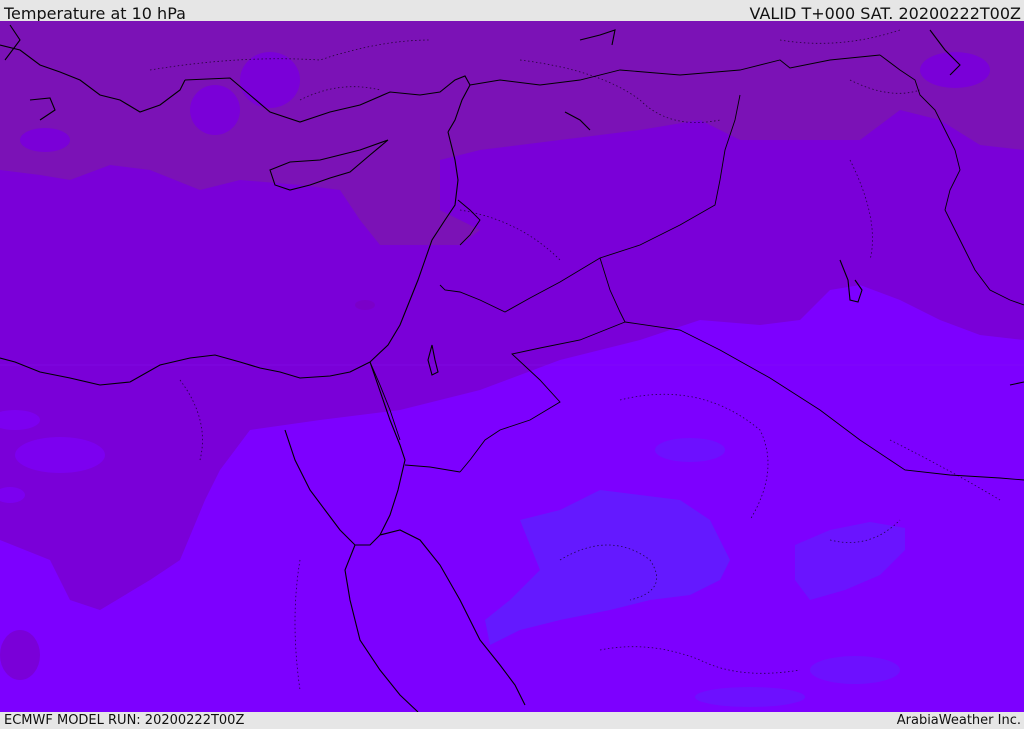 The height and width of the screenshot is (729, 1024). I want to click on credit-label: ArabiaWeather Inc., so click(958, 720).